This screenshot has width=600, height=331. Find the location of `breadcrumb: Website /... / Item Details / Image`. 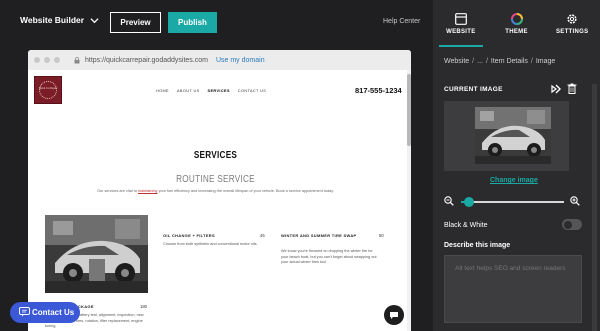

breadcrumb: Website /... / Item Details / Image is located at coordinates (500, 61).